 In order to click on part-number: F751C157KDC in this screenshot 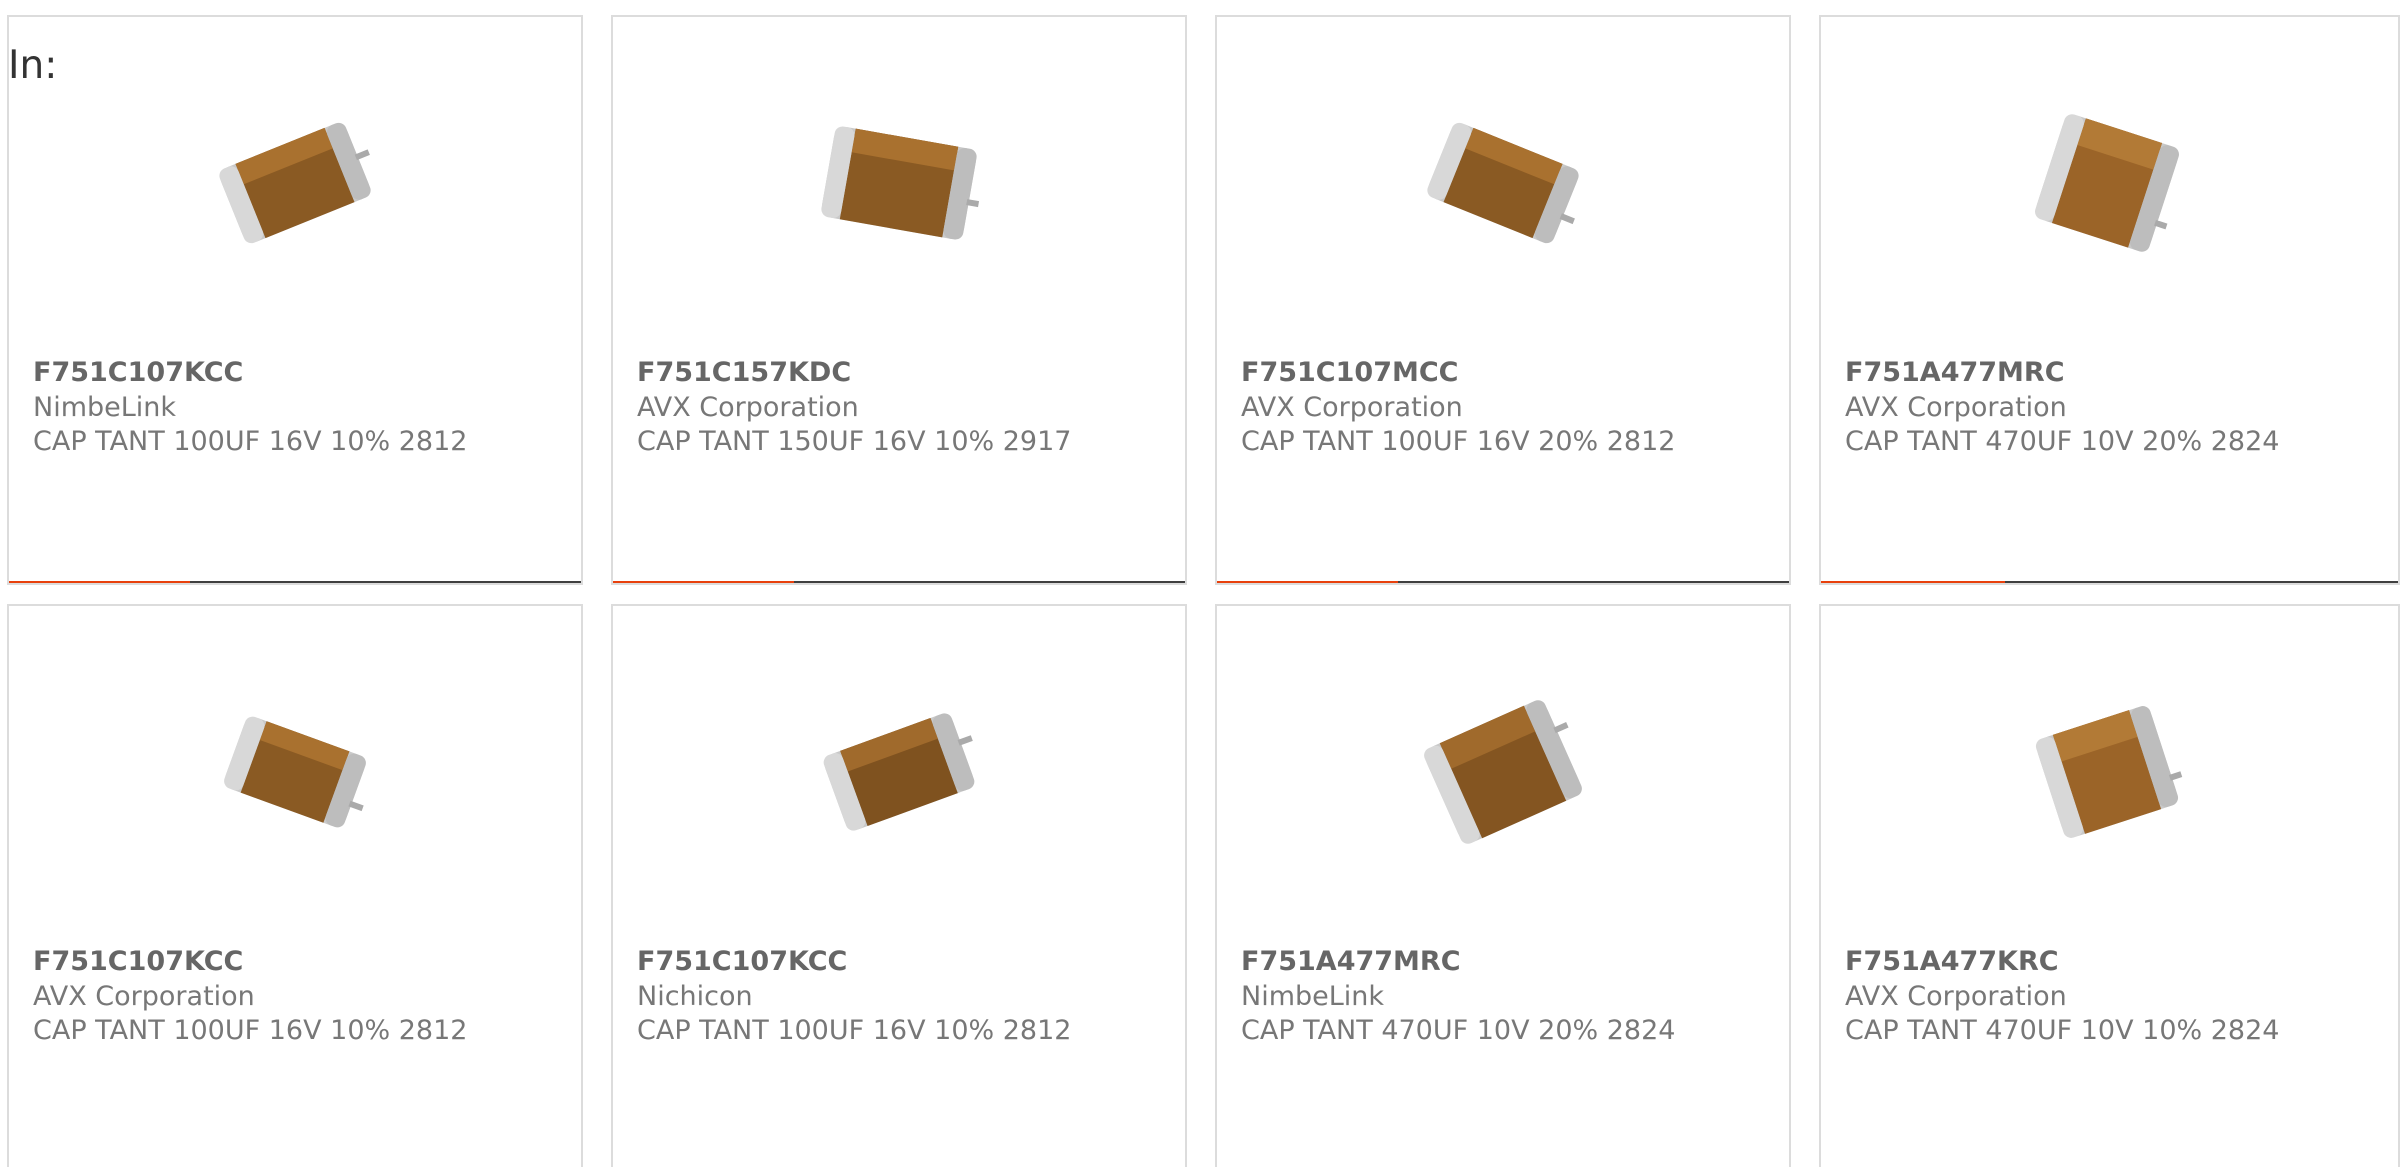, I will do `click(744, 372)`.